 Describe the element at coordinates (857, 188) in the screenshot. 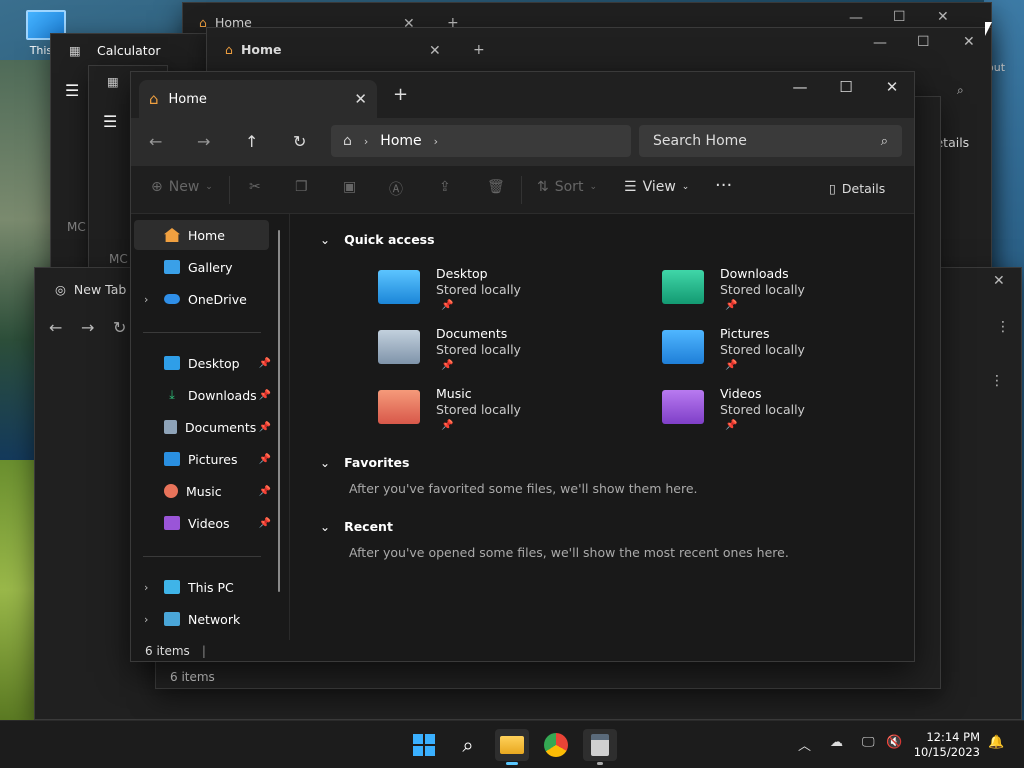

I see `details-button: ▯ Details` at that location.